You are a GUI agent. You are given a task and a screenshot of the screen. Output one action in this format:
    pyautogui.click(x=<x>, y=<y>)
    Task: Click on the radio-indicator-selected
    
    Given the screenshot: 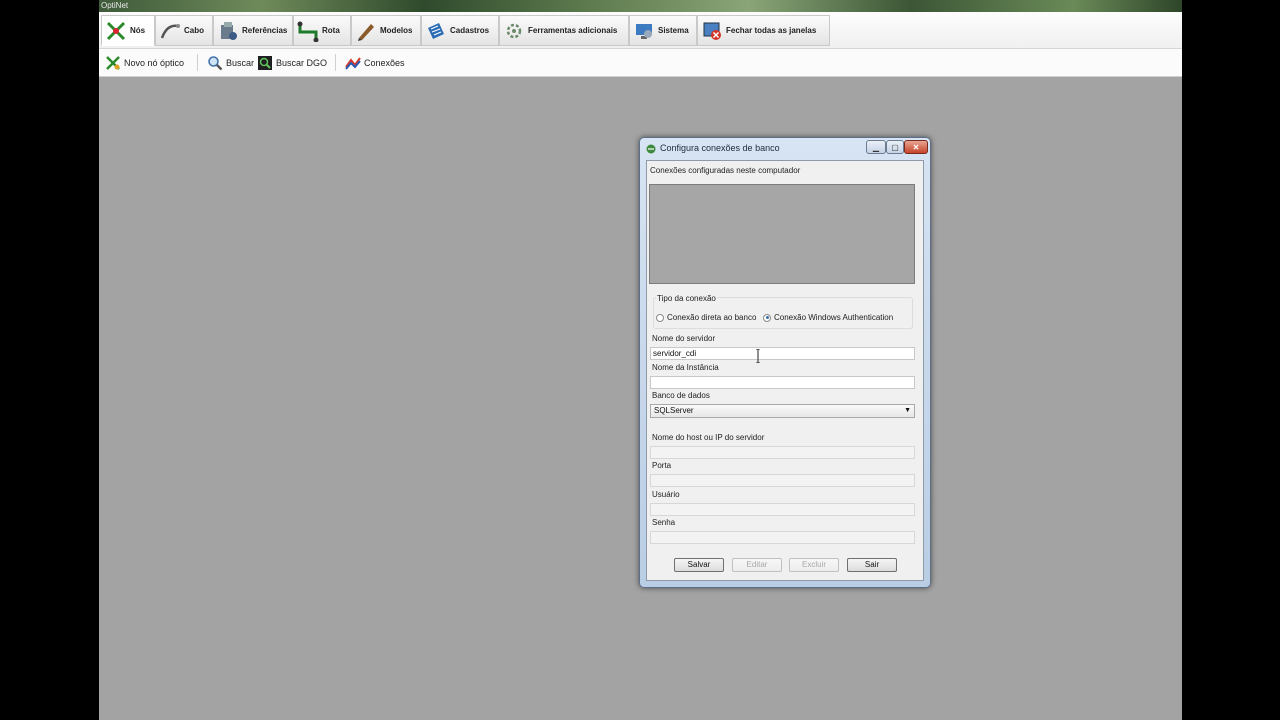 What is the action you would take?
    pyautogui.click(x=767, y=317)
    